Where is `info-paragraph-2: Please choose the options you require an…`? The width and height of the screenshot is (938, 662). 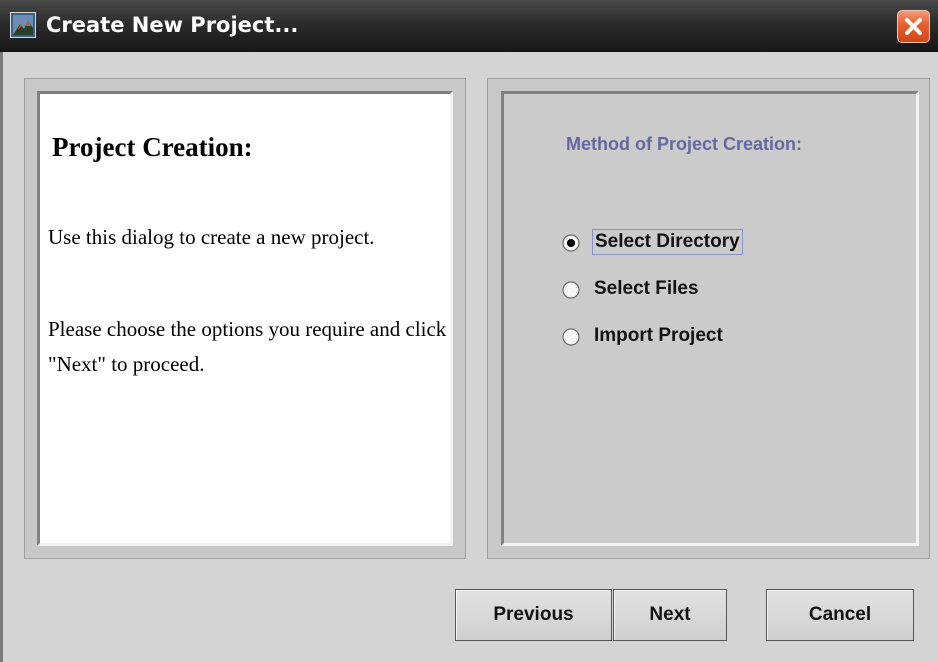 info-paragraph-2: Please choose the options you require an… is located at coordinates (247, 346).